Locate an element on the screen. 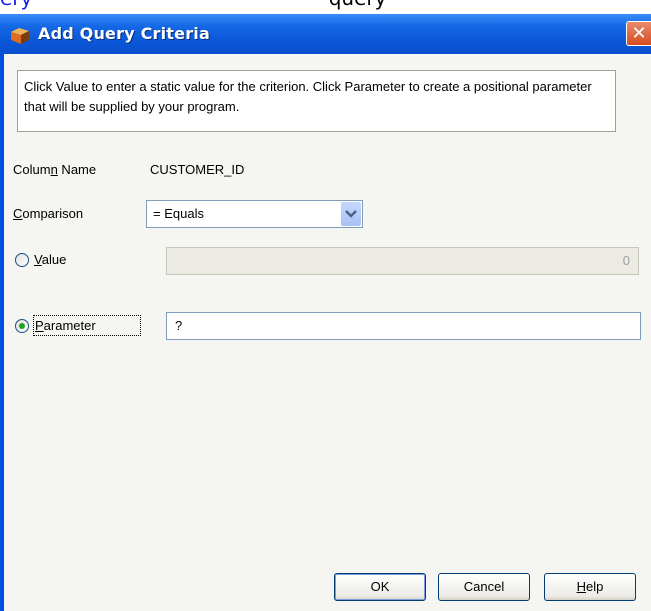  help-button: Help is located at coordinates (590, 587).